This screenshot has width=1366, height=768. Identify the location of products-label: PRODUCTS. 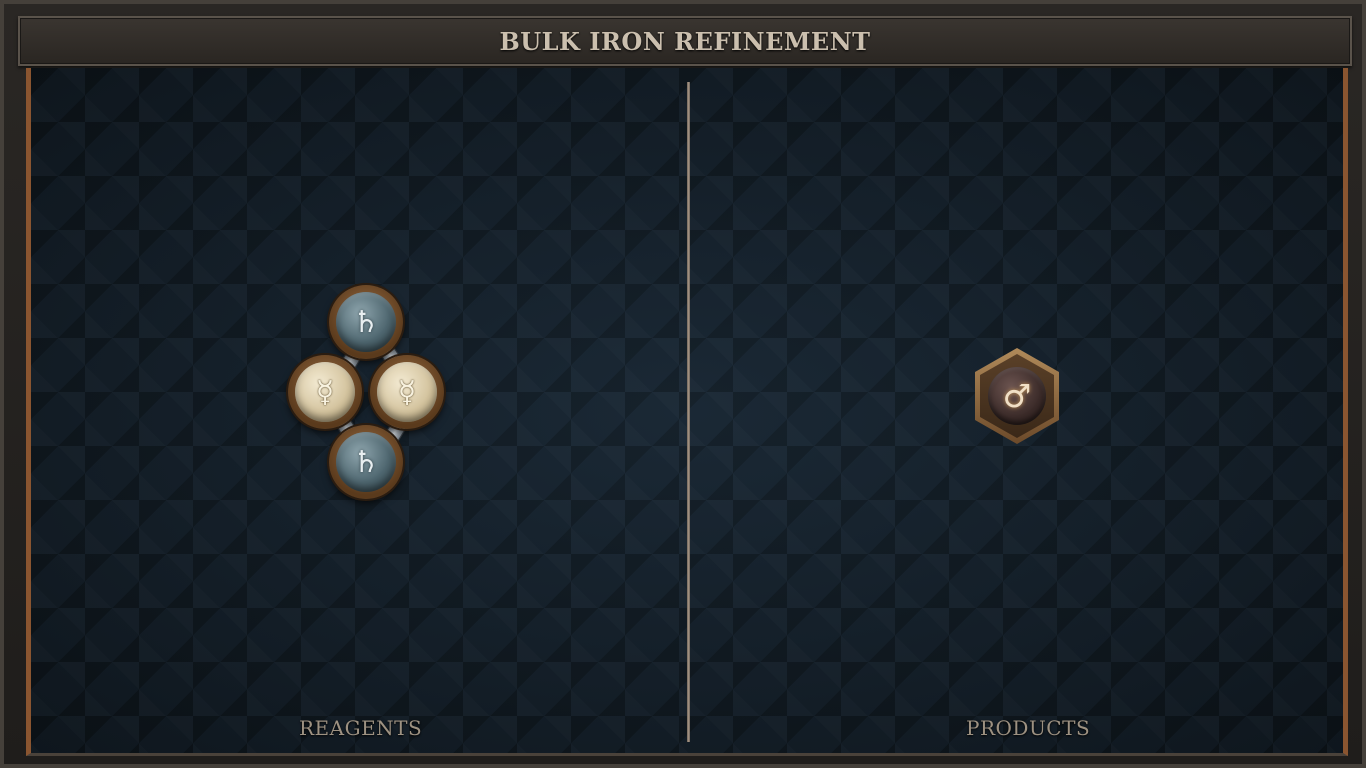
(1028, 728).